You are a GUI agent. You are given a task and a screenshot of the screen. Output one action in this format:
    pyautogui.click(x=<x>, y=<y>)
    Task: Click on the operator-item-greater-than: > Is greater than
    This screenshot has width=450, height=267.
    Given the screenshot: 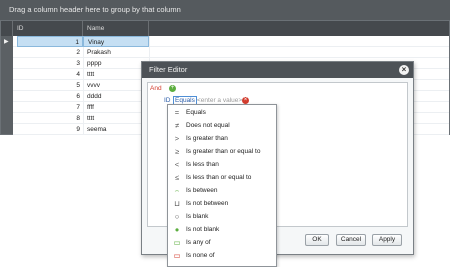 What is the action you would take?
    pyautogui.click(x=222, y=138)
    